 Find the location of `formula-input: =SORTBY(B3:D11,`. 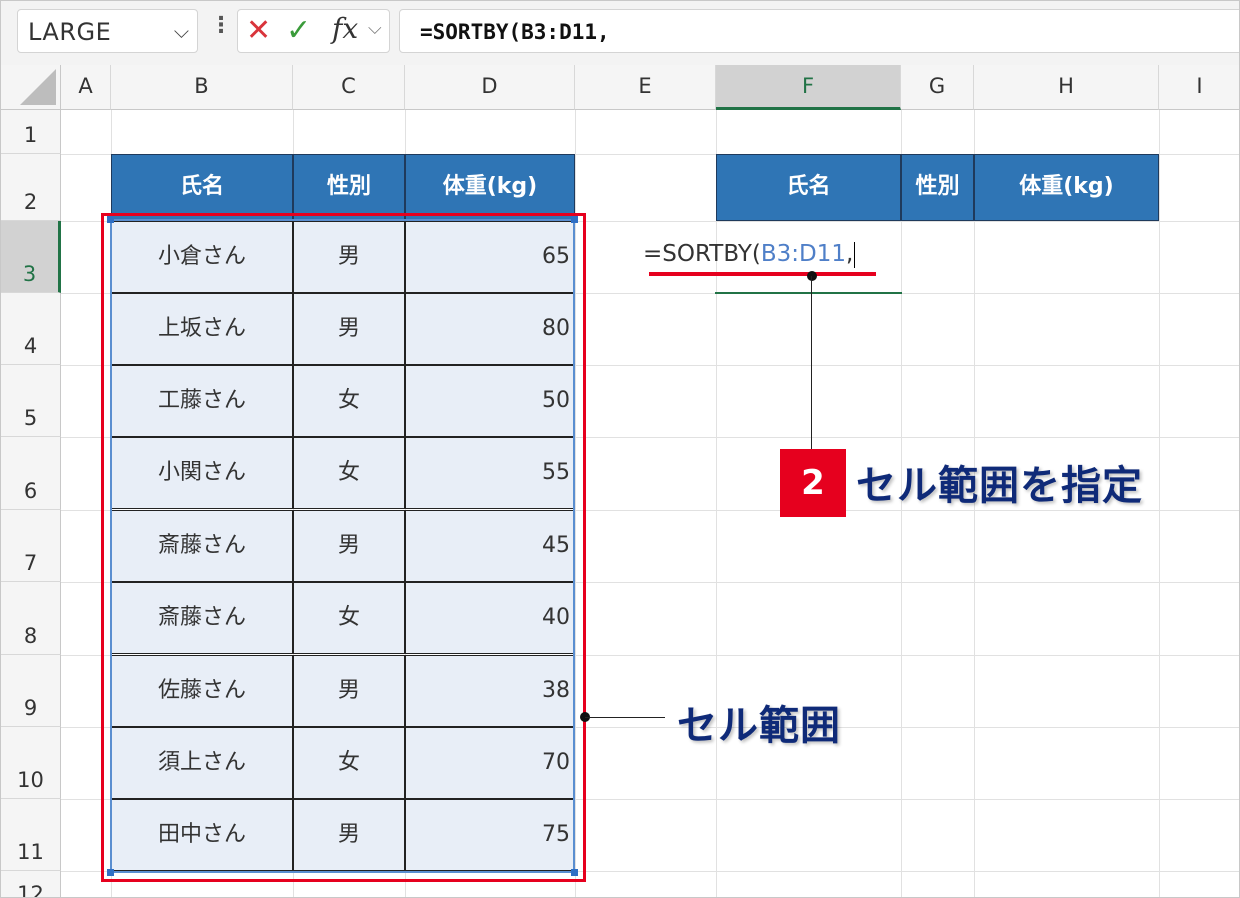

formula-input: =SORTBY(B3:D11, is located at coordinates (819, 31).